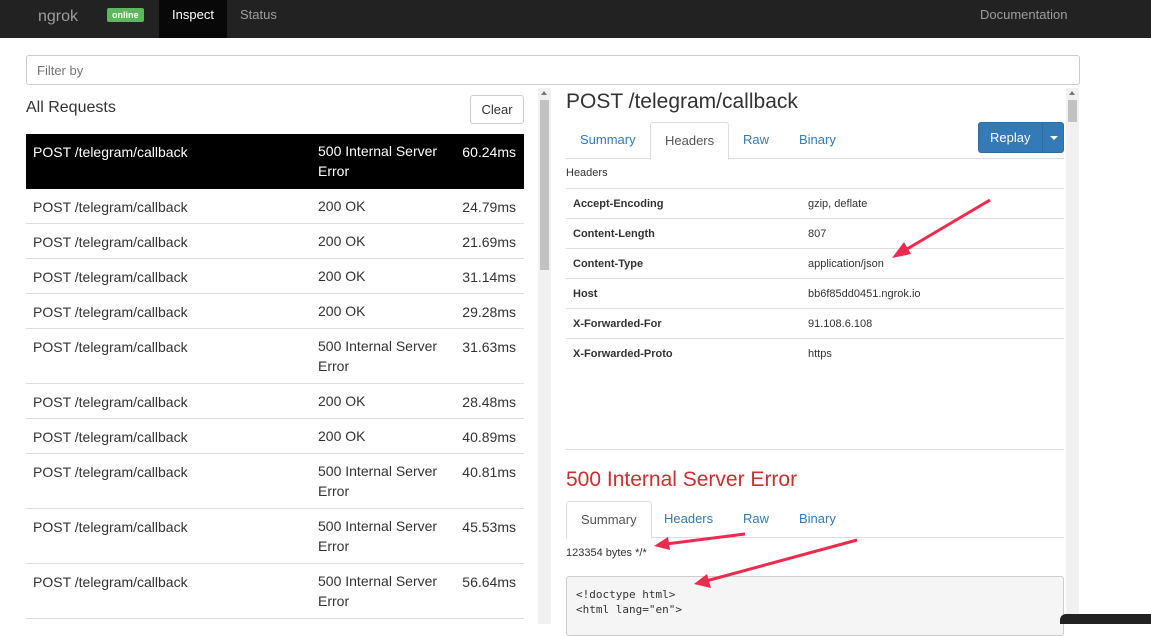 Image resolution: width=1151 pixels, height=636 pixels. I want to click on request-tab-binary: Binary, so click(817, 140).